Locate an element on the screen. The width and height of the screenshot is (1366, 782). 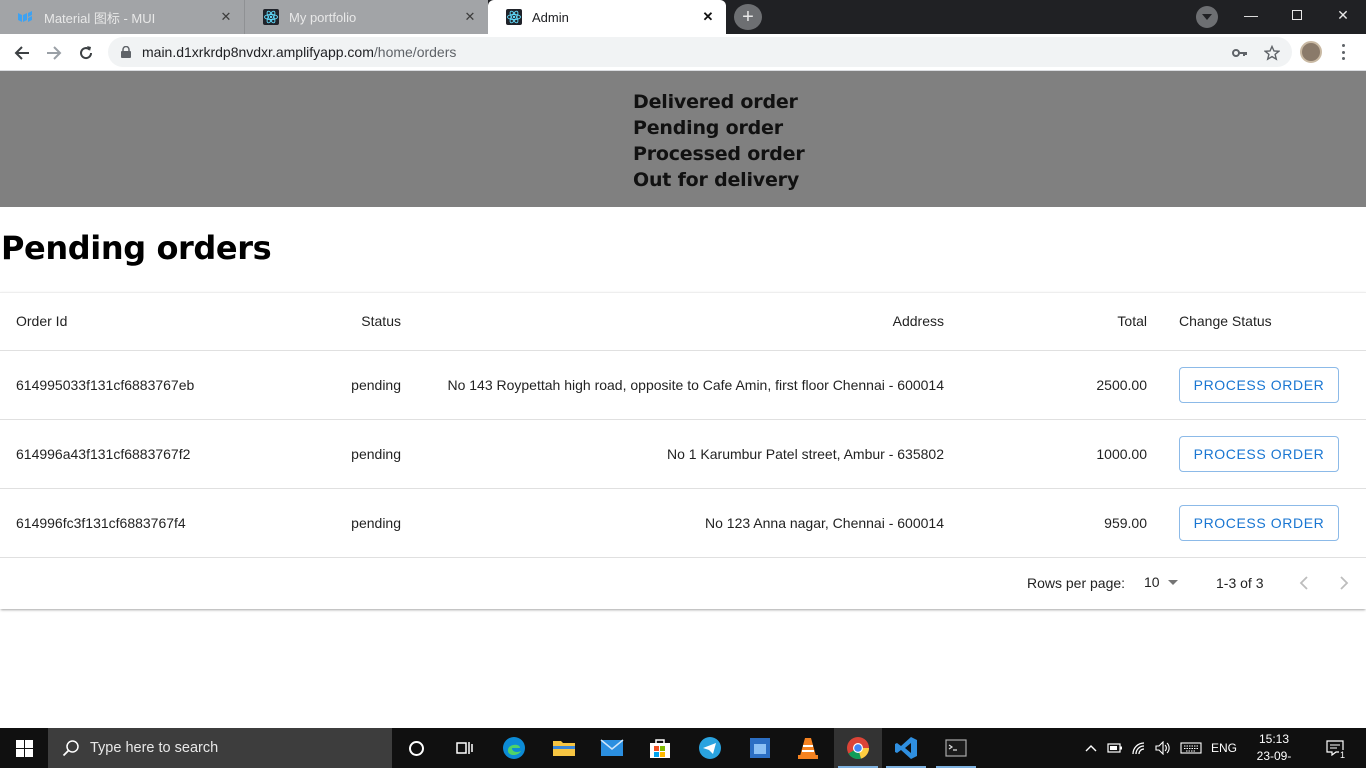
search-placeholder: Type here to search is located at coordinates (154, 748).